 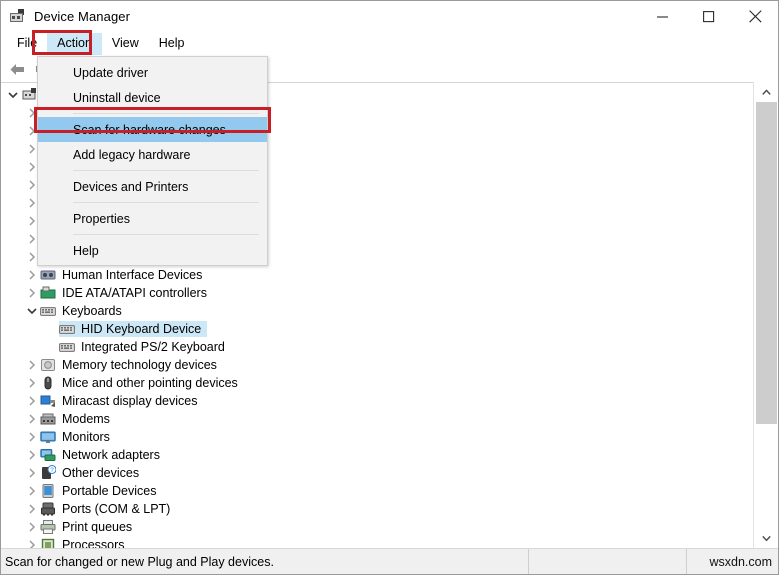 I want to click on tree-item: Keyboards, so click(x=81, y=311).